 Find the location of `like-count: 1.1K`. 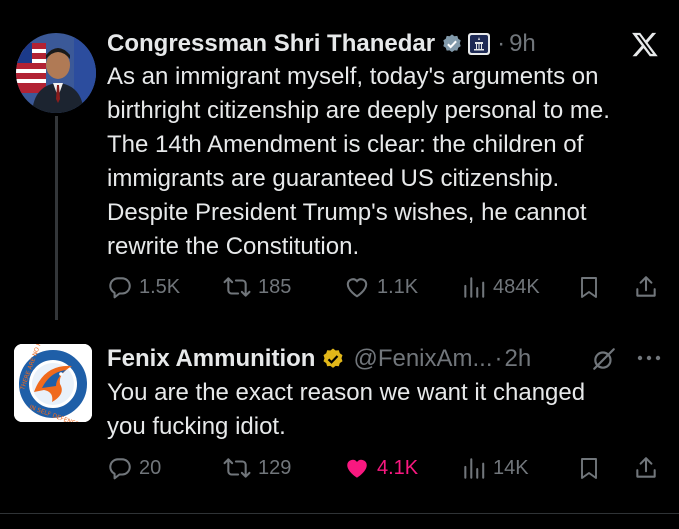

like-count: 1.1K is located at coordinates (398, 286).